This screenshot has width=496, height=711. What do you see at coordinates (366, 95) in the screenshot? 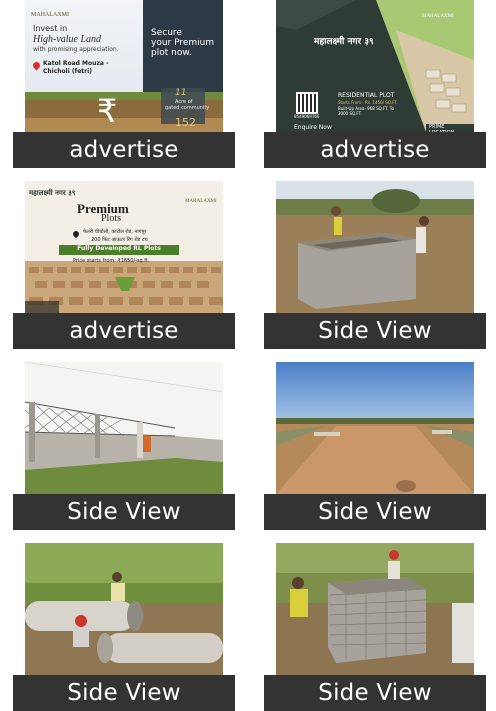
I see `ad-title: RESIDENTIAL PLOT` at bounding box center [366, 95].